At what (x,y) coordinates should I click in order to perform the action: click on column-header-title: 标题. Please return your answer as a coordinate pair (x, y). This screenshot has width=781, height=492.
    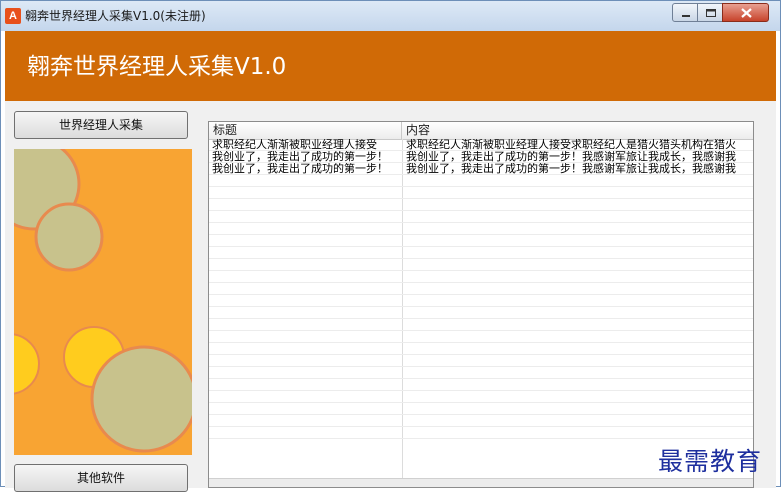
    Looking at the image, I should click on (305, 130).